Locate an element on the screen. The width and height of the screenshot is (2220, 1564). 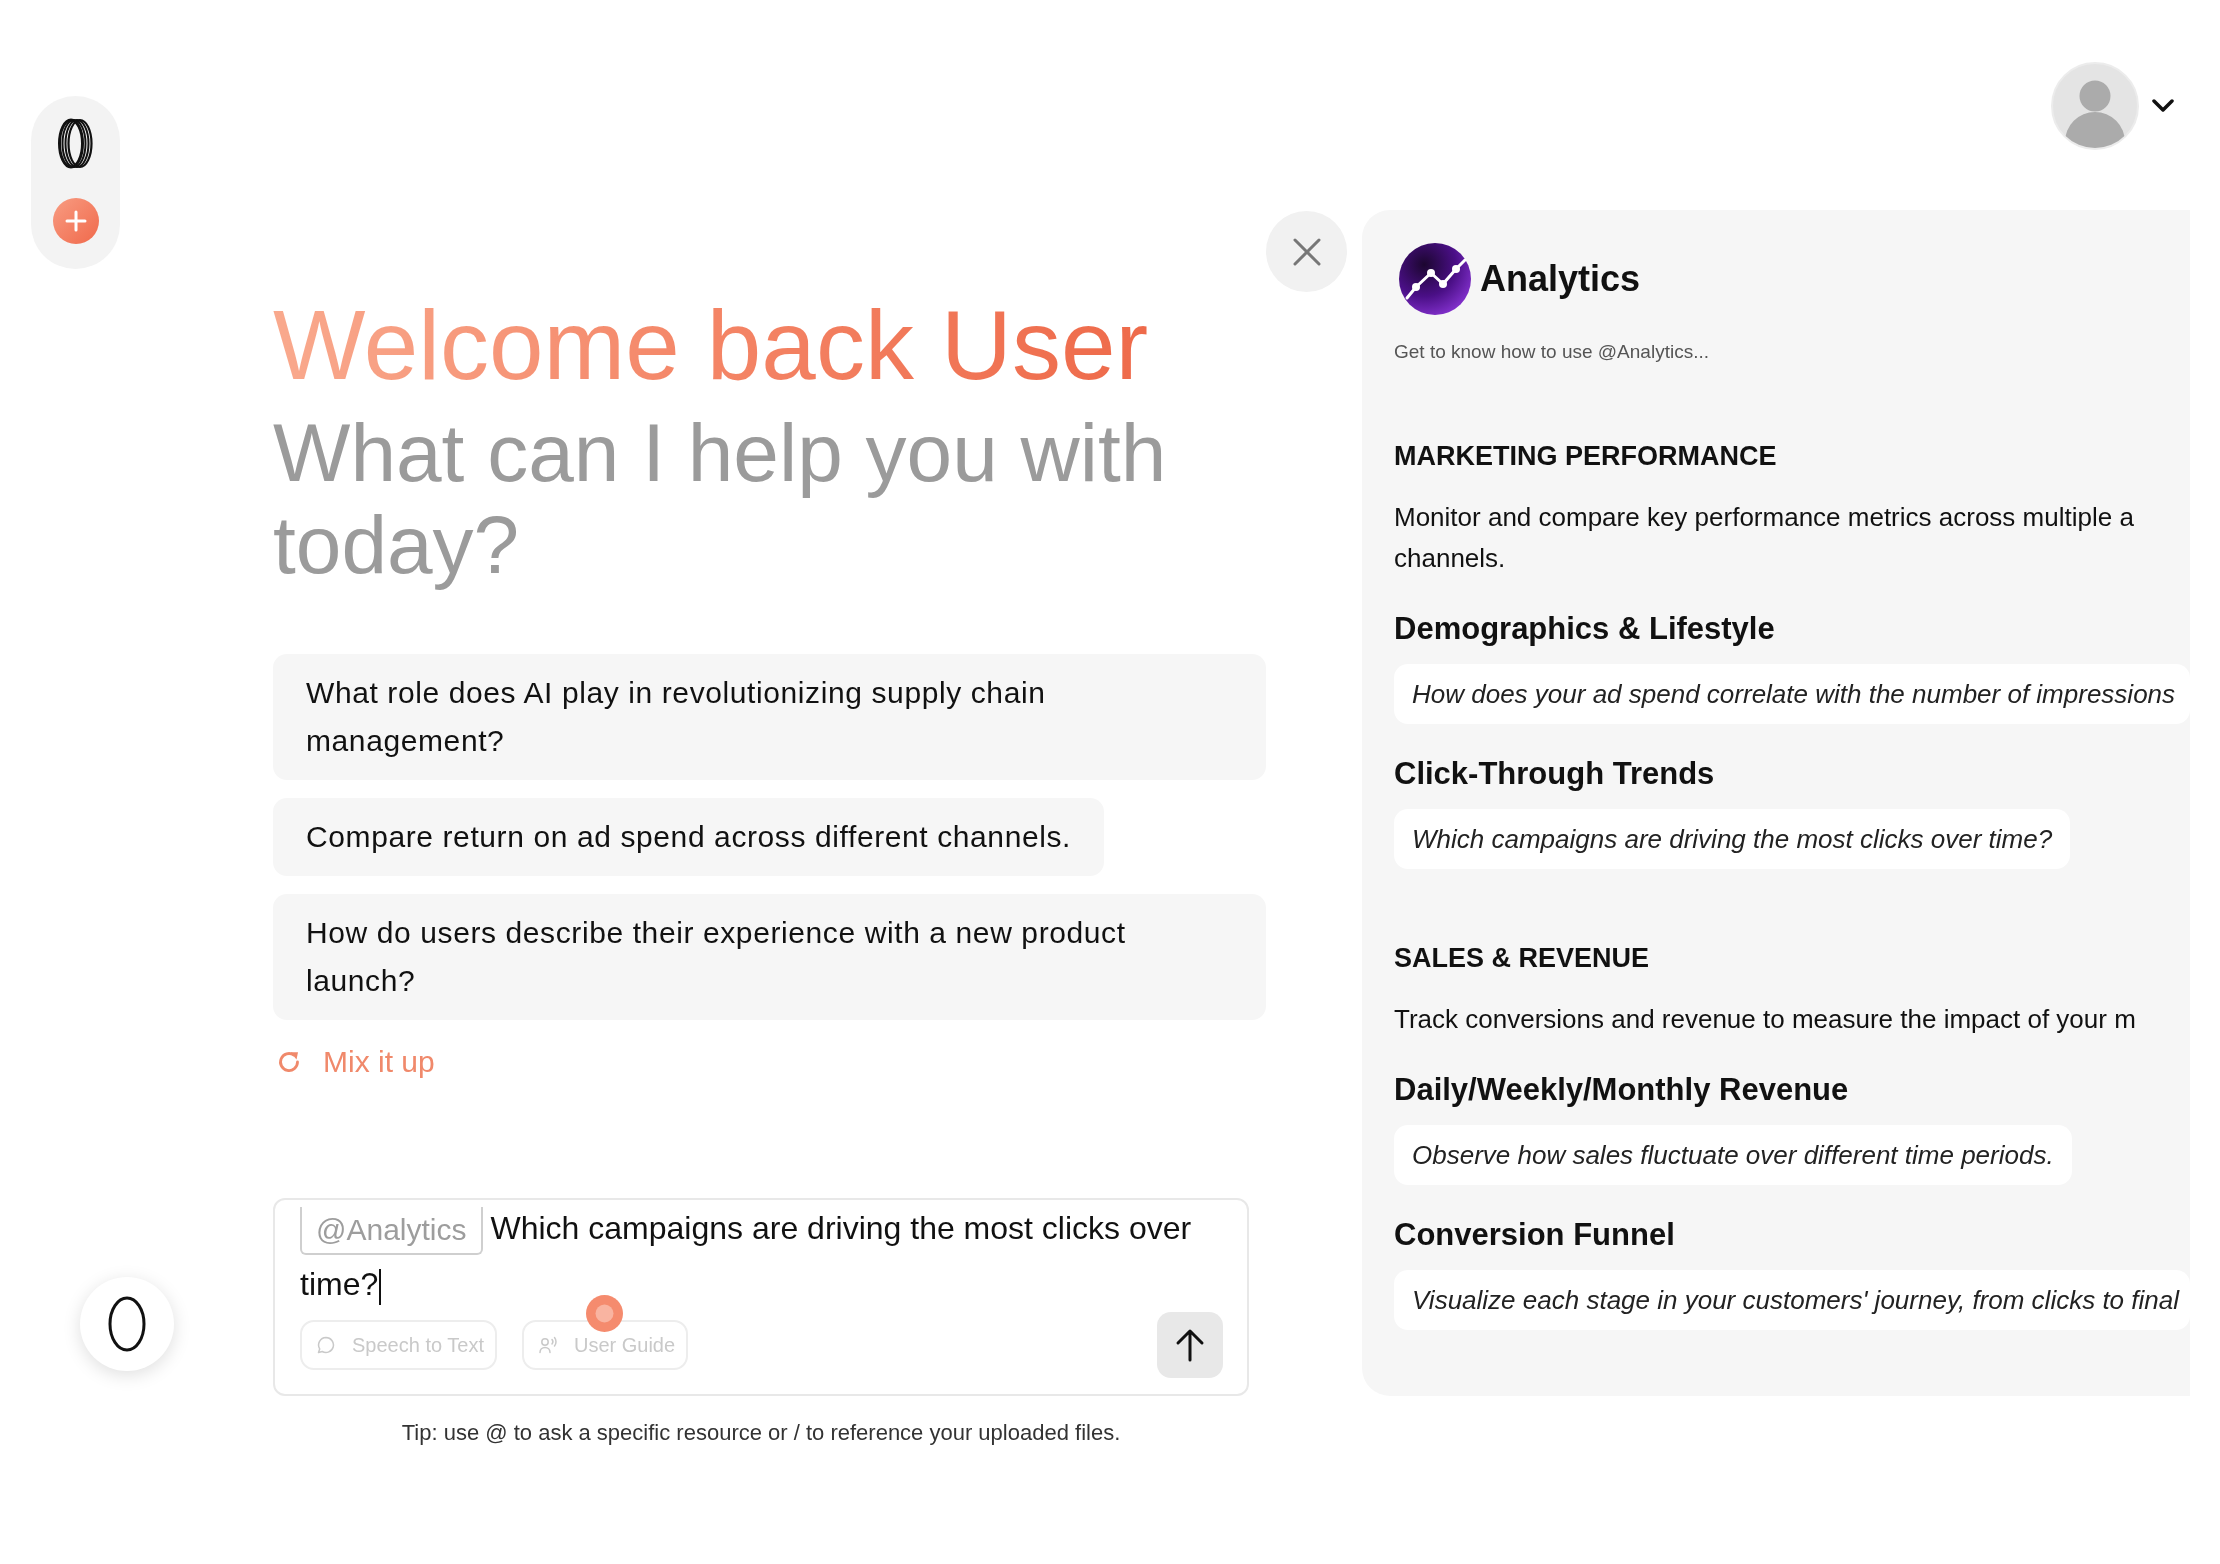
section-description: Track conversions and revenue to measure the impact of your m is located at coordinates (1765, 1019).